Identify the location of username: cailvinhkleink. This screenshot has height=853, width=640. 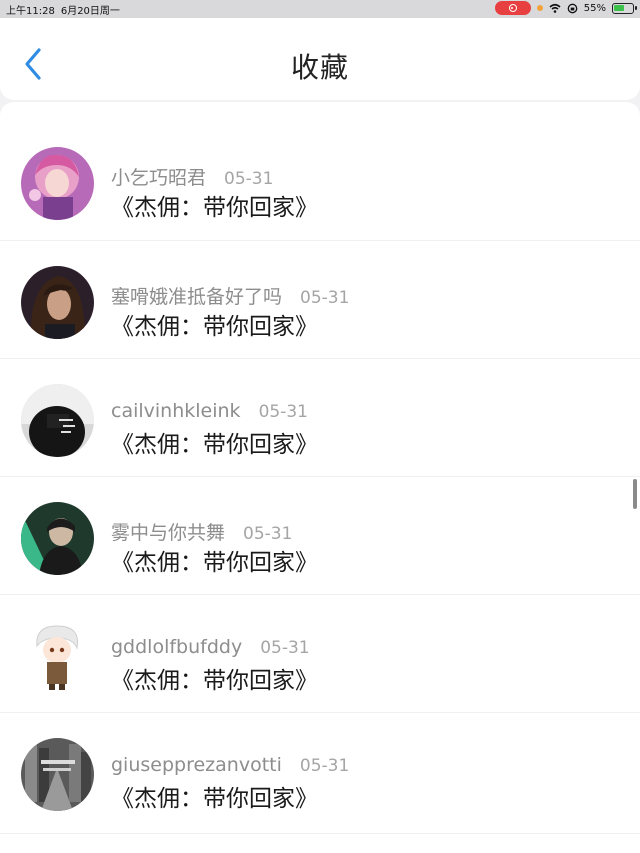
(176, 411).